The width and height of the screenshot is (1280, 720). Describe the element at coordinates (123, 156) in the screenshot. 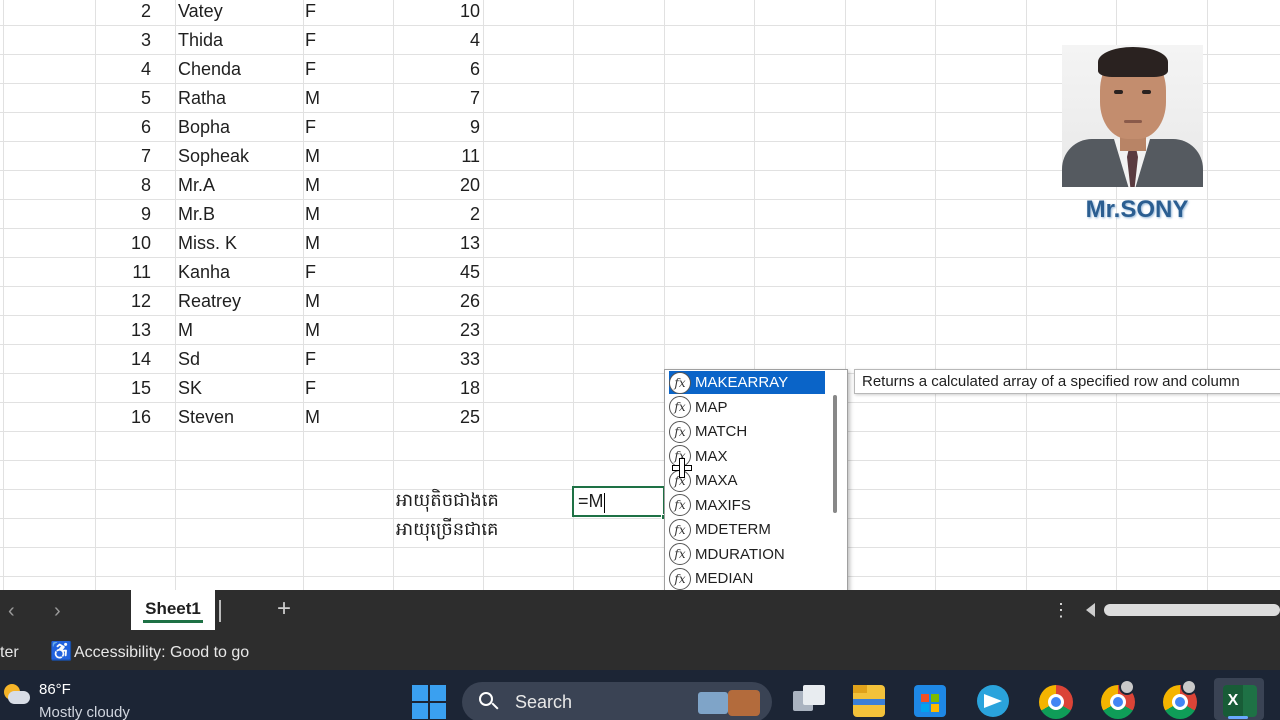

I see `row-number-cell: 7` at that location.